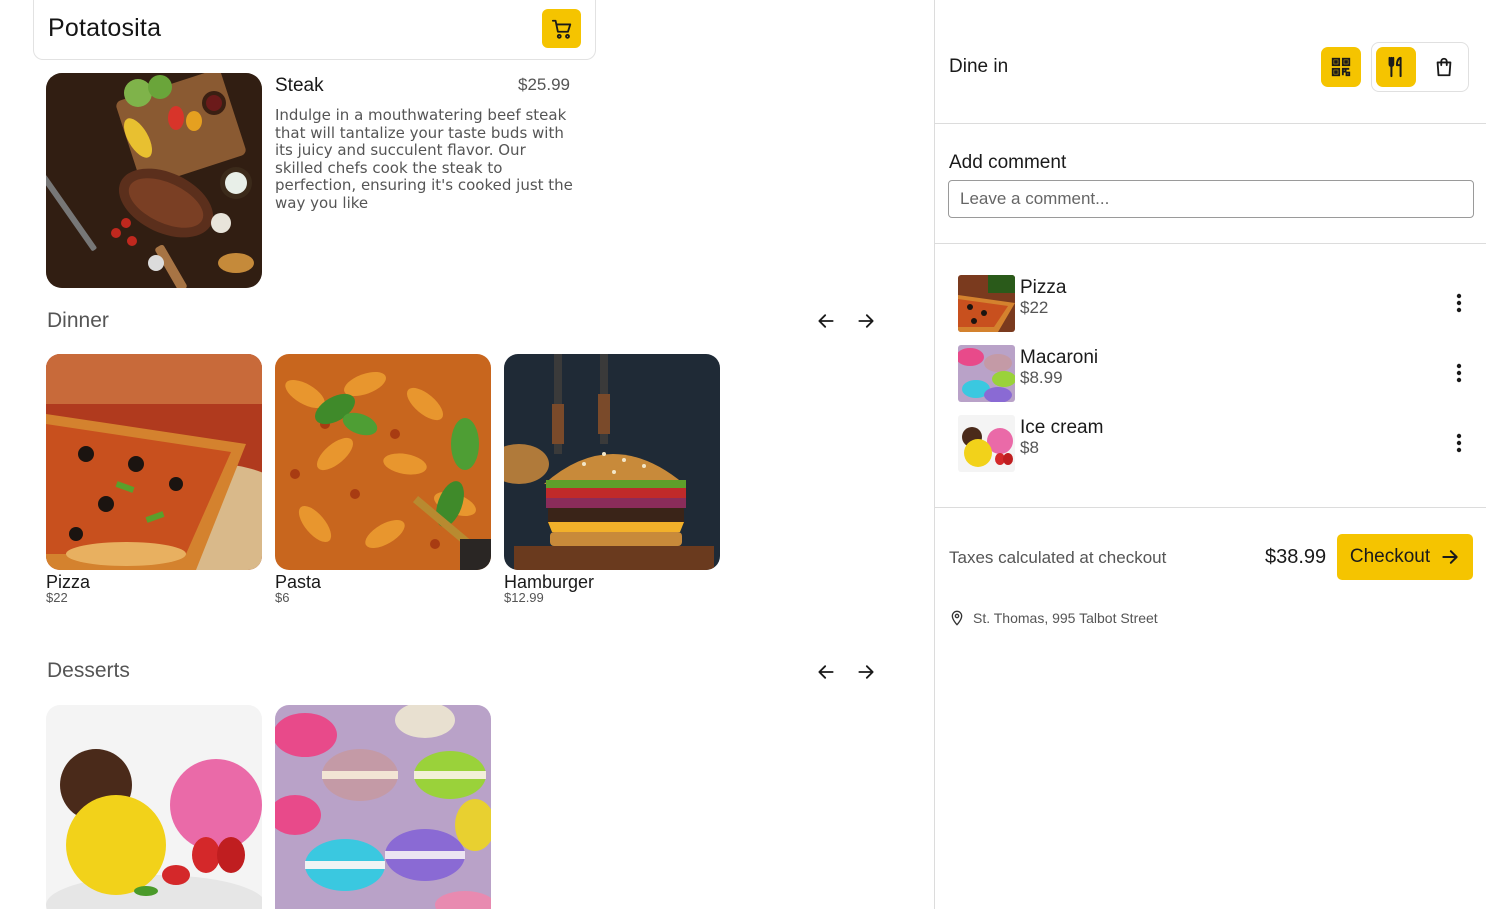 The image size is (1486, 909). Describe the element at coordinates (282, 597) in the screenshot. I see `card-price: $6` at that location.